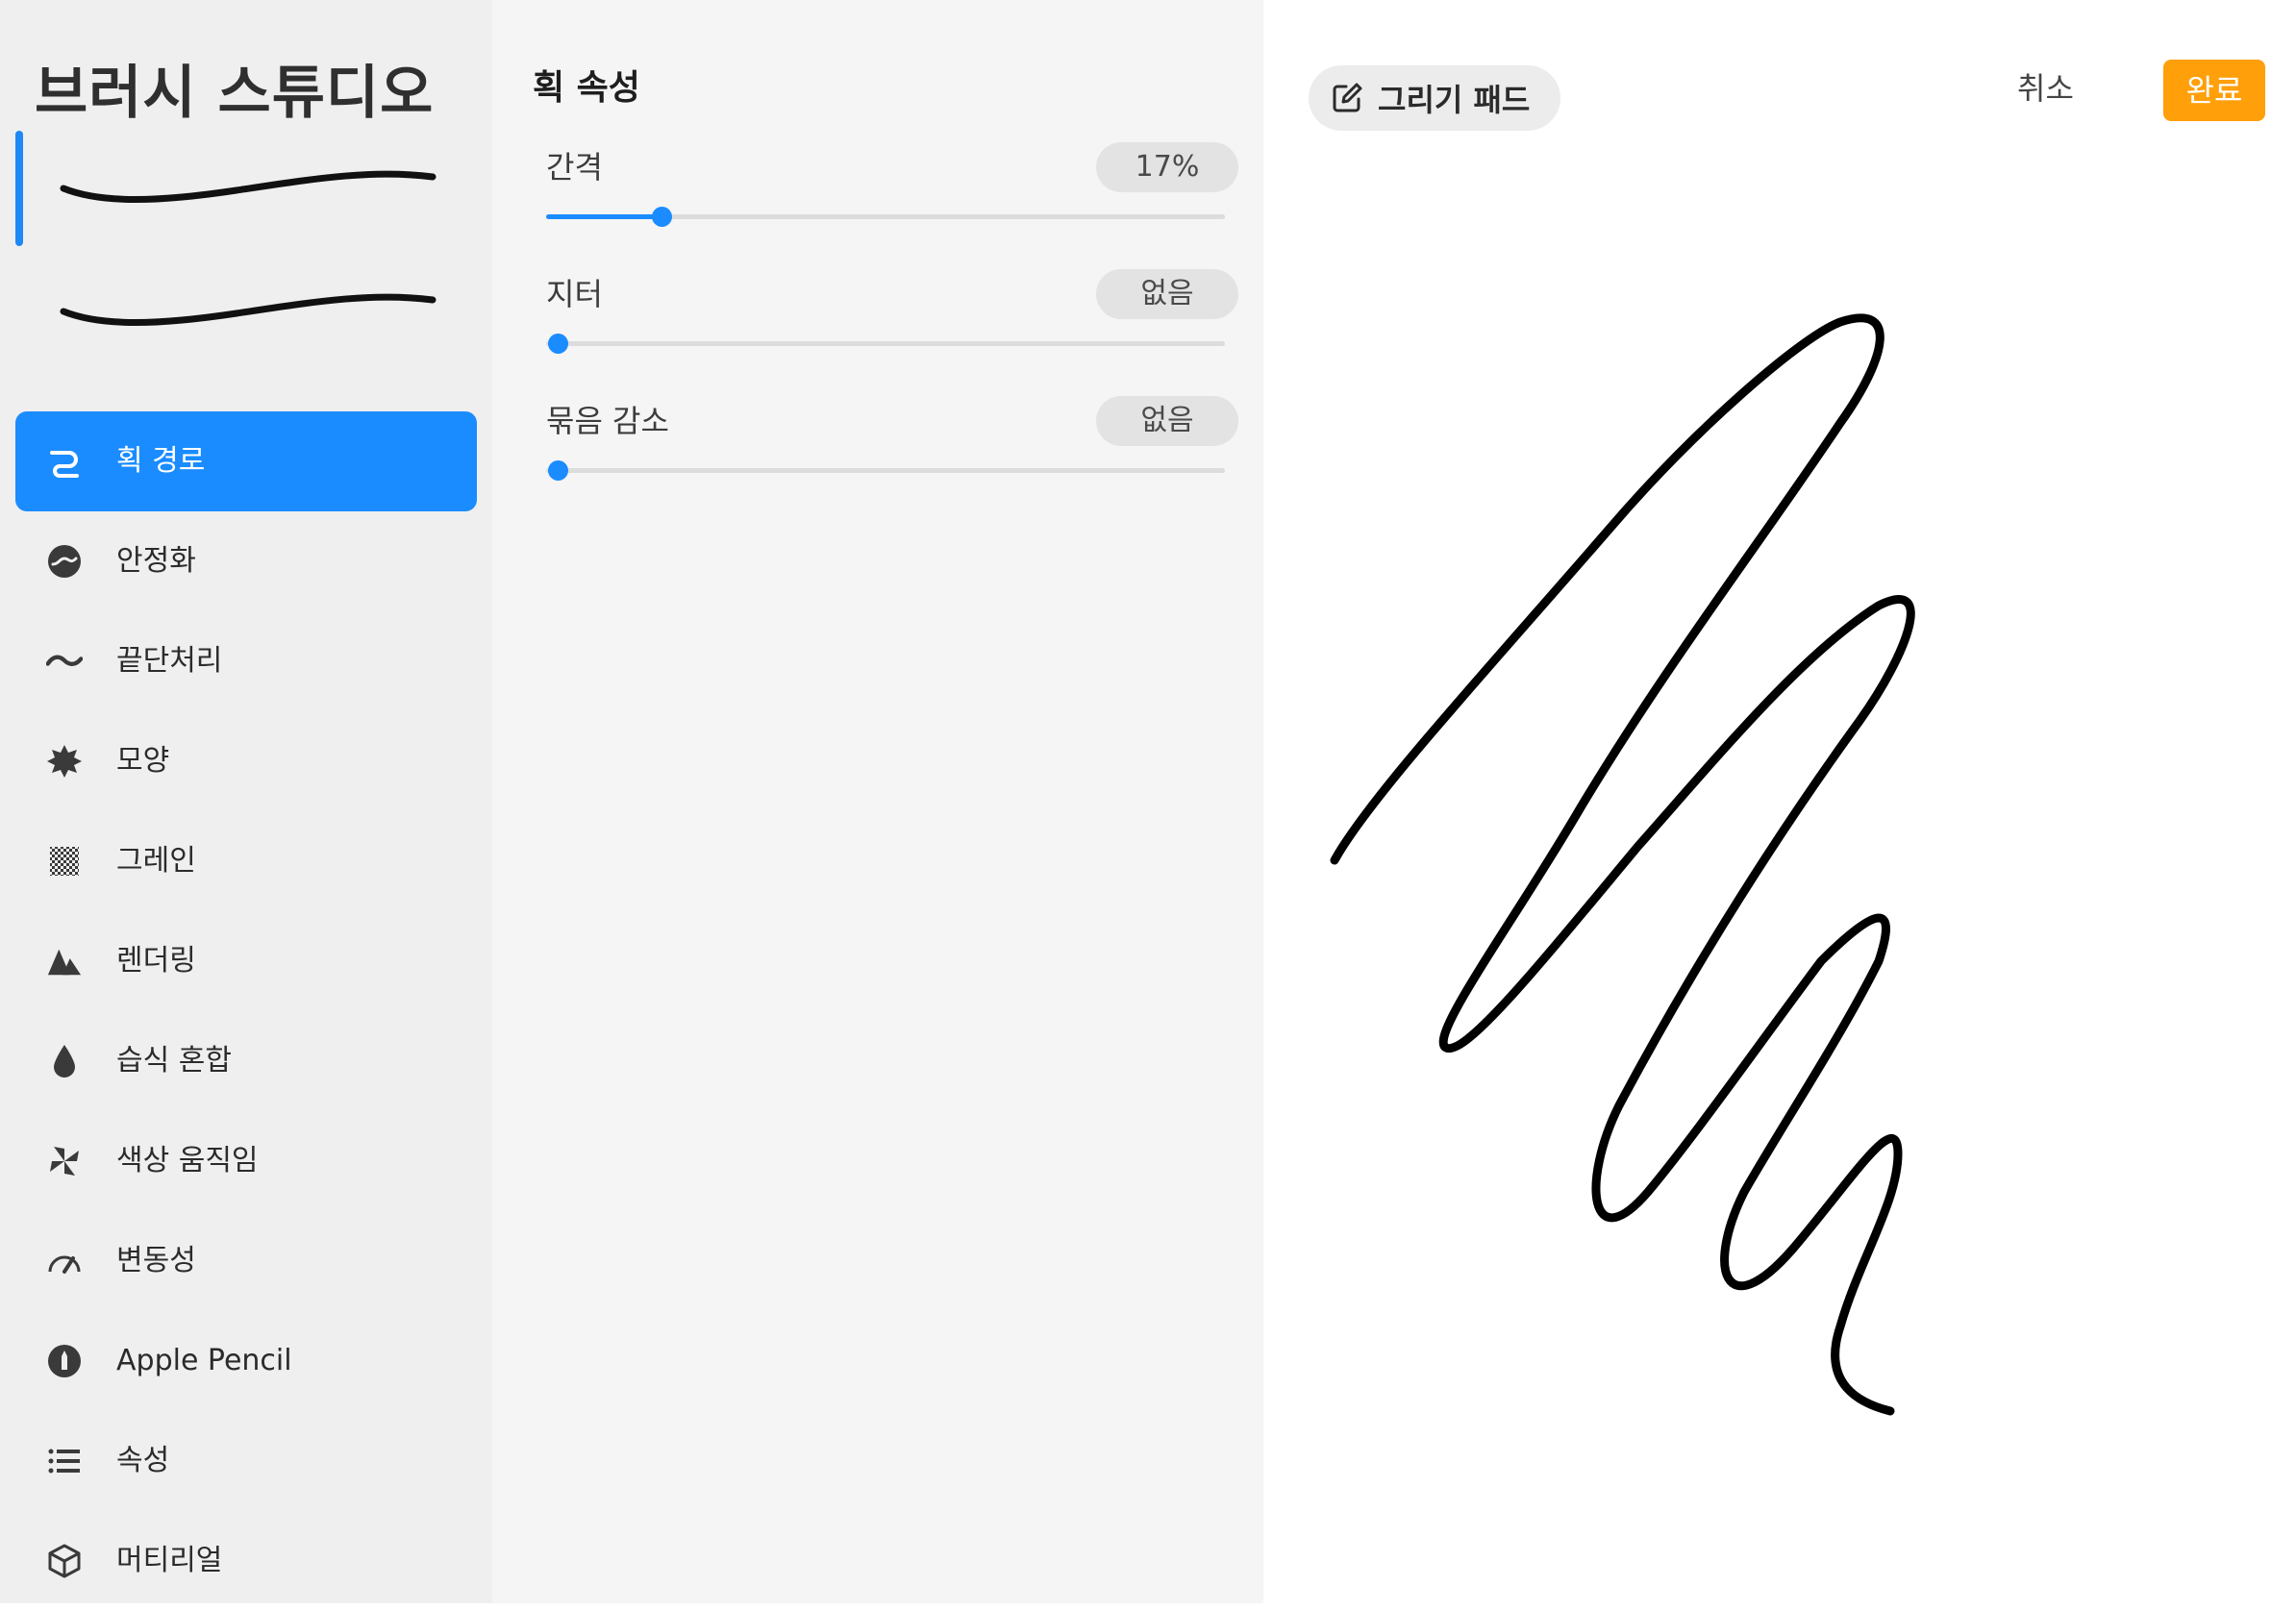 The width and height of the screenshot is (2296, 1611). I want to click on falloff-slider-track, so click(885, 470).